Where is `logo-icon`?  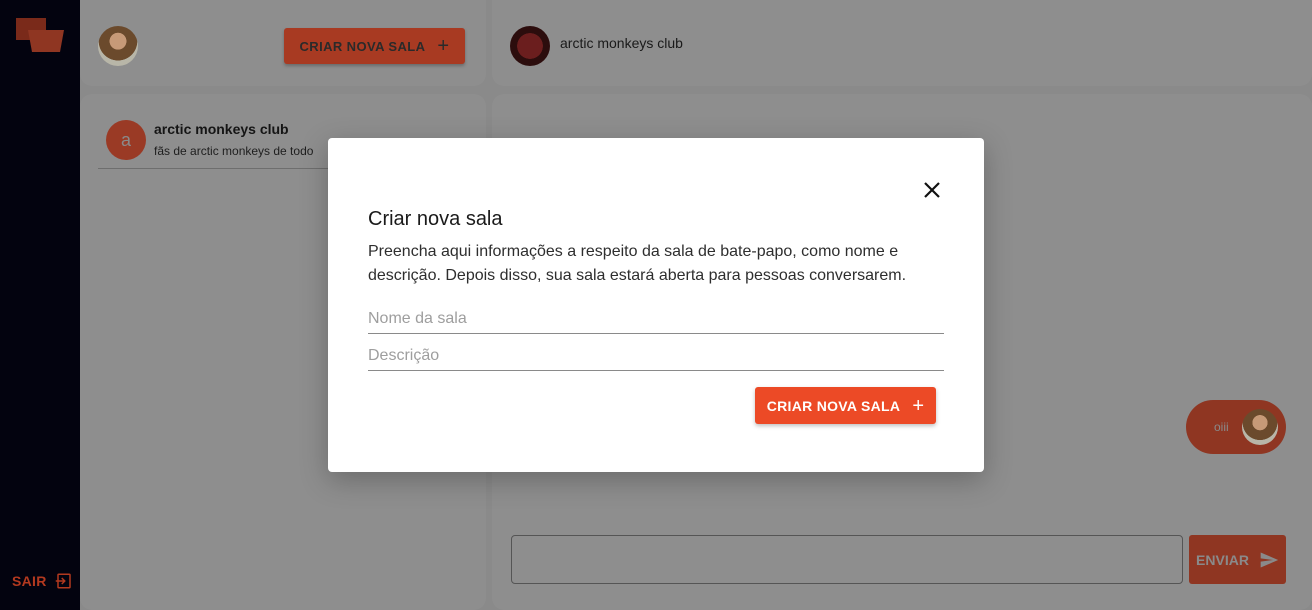 logo-icon is located at coordinates (40, 35).